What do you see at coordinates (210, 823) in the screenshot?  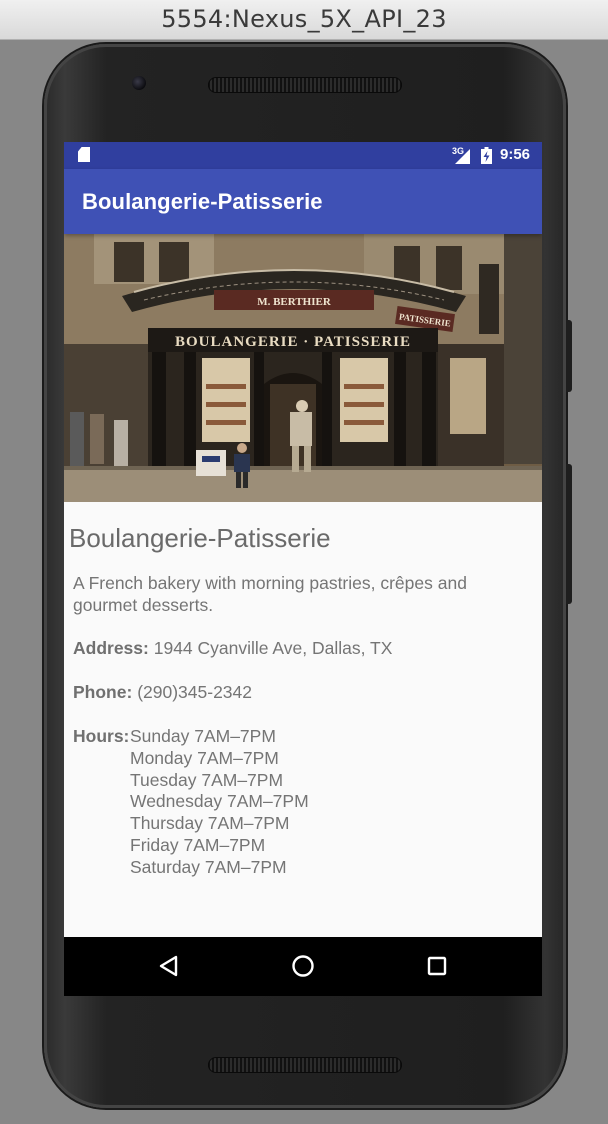 I see `hours-entry: Thursday 7AM–7PM` at bounding box center [210, 823].